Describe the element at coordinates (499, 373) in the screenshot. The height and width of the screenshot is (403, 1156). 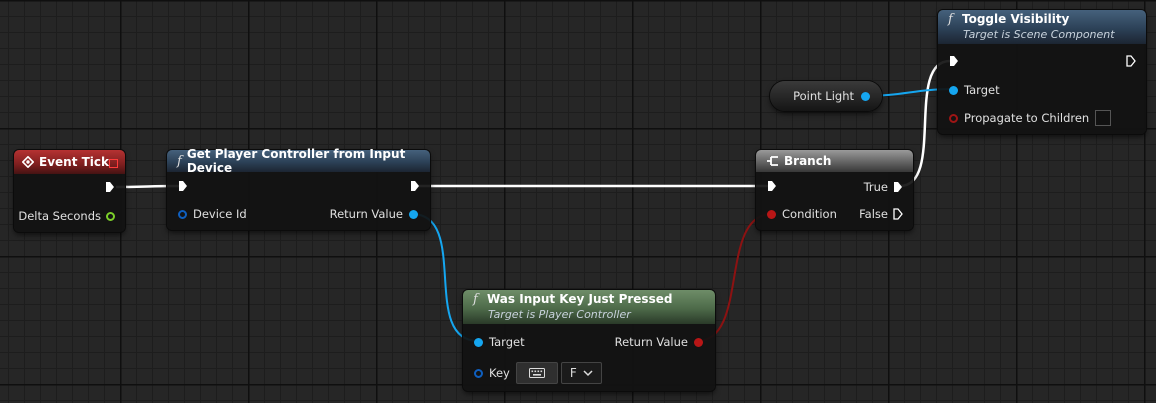
I see `key-label: Key` at that location.